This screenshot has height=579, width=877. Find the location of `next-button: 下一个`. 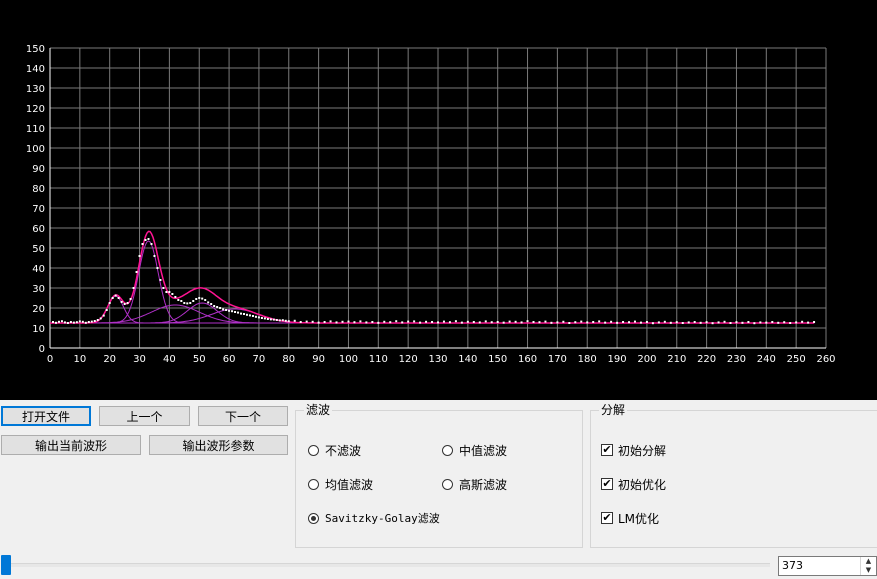

next-button: 下一个 is located at coordinates (243, 416).